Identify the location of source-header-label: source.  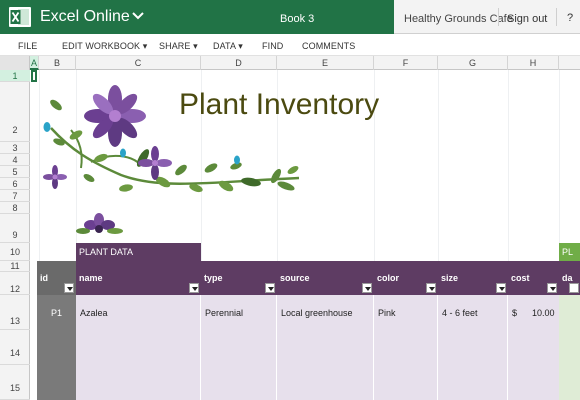
(295, 278).